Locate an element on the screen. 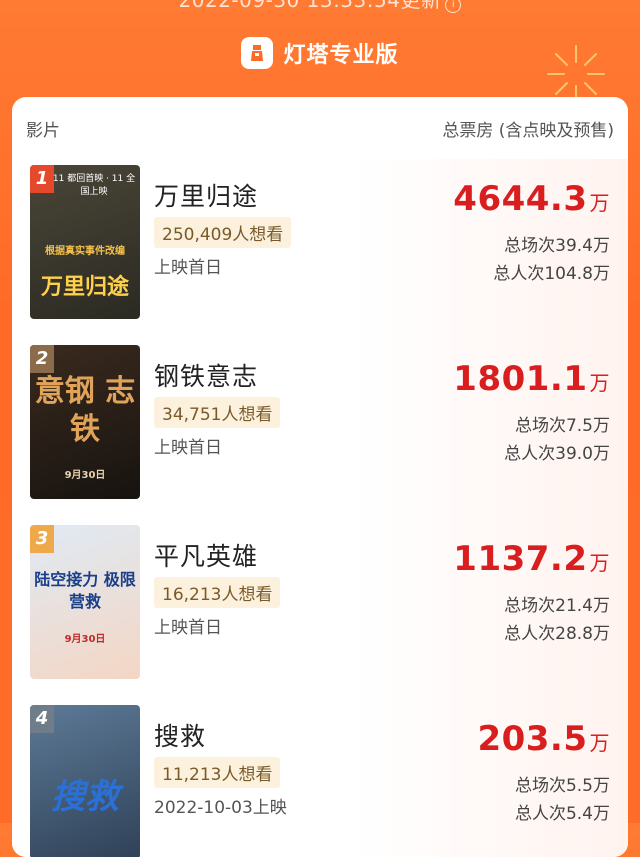 This screenshot has width=640, height=857. rank-badge: 3 is located at coordinates (42, 539).